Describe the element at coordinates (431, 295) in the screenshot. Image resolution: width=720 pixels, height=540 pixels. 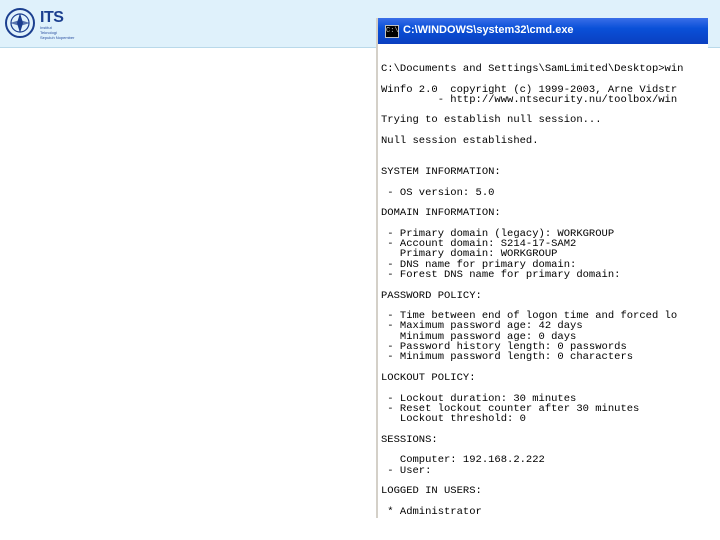
I see `console-line: PASSWORD POLICY:` at that location.